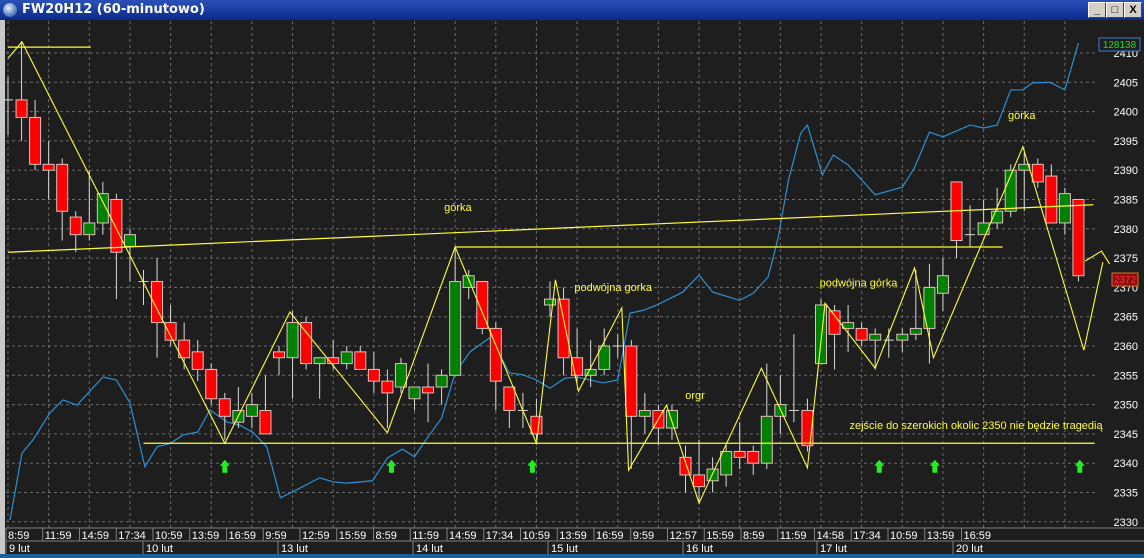 The image size is (1144, 558). Describe the element at coordinates (1126, 201) in the screenshot. I see `y-tick-label: 2385` at that location.